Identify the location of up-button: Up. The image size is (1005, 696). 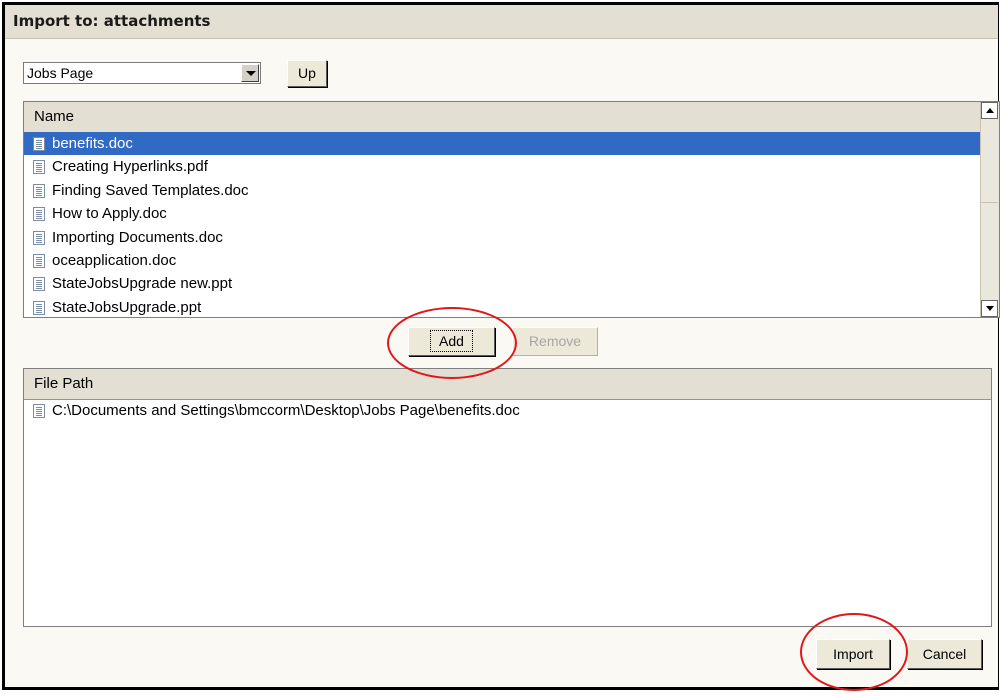
(307, 73).